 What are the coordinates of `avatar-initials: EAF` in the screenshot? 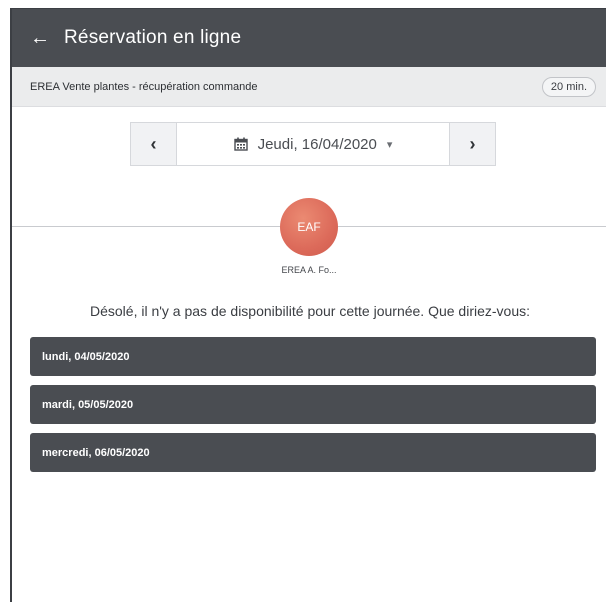 It's located at (309, 227).